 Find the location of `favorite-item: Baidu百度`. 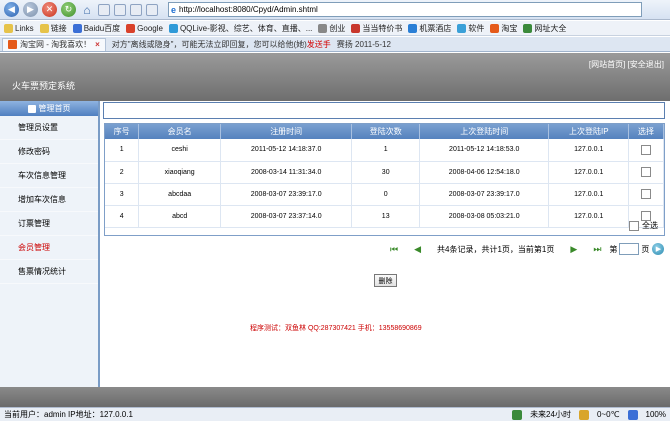

favorite-item: Baidu百度 is located at coordinates (96, 28).